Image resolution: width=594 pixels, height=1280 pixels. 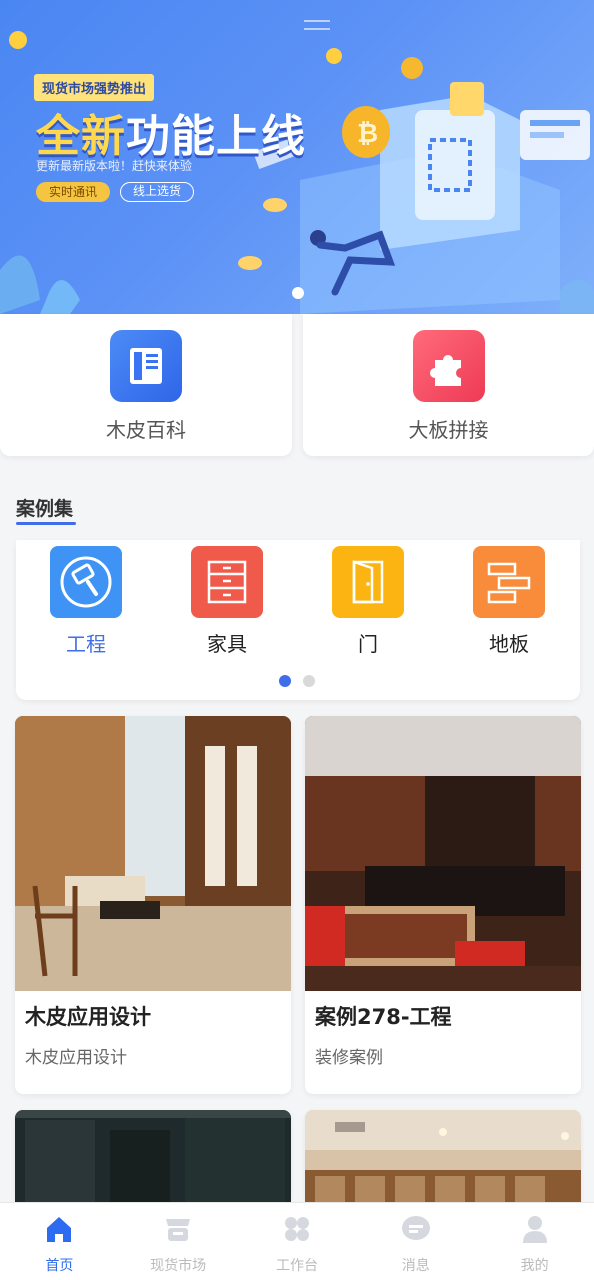 I want to click on tab-label: 工作台, so click(x=296, y=1266).